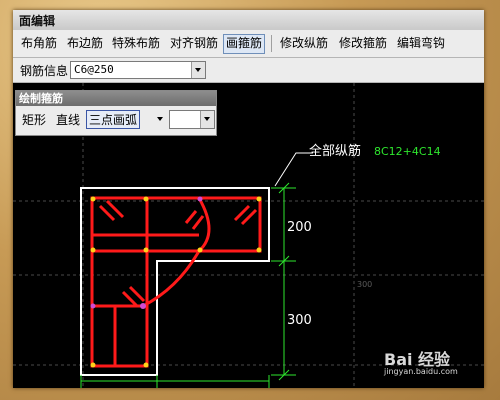  What do you see at coordinates (113, 119) in the screenshot?
I see `btn-three-point-arc: 三点画弧` at bounding box center [113, 119].